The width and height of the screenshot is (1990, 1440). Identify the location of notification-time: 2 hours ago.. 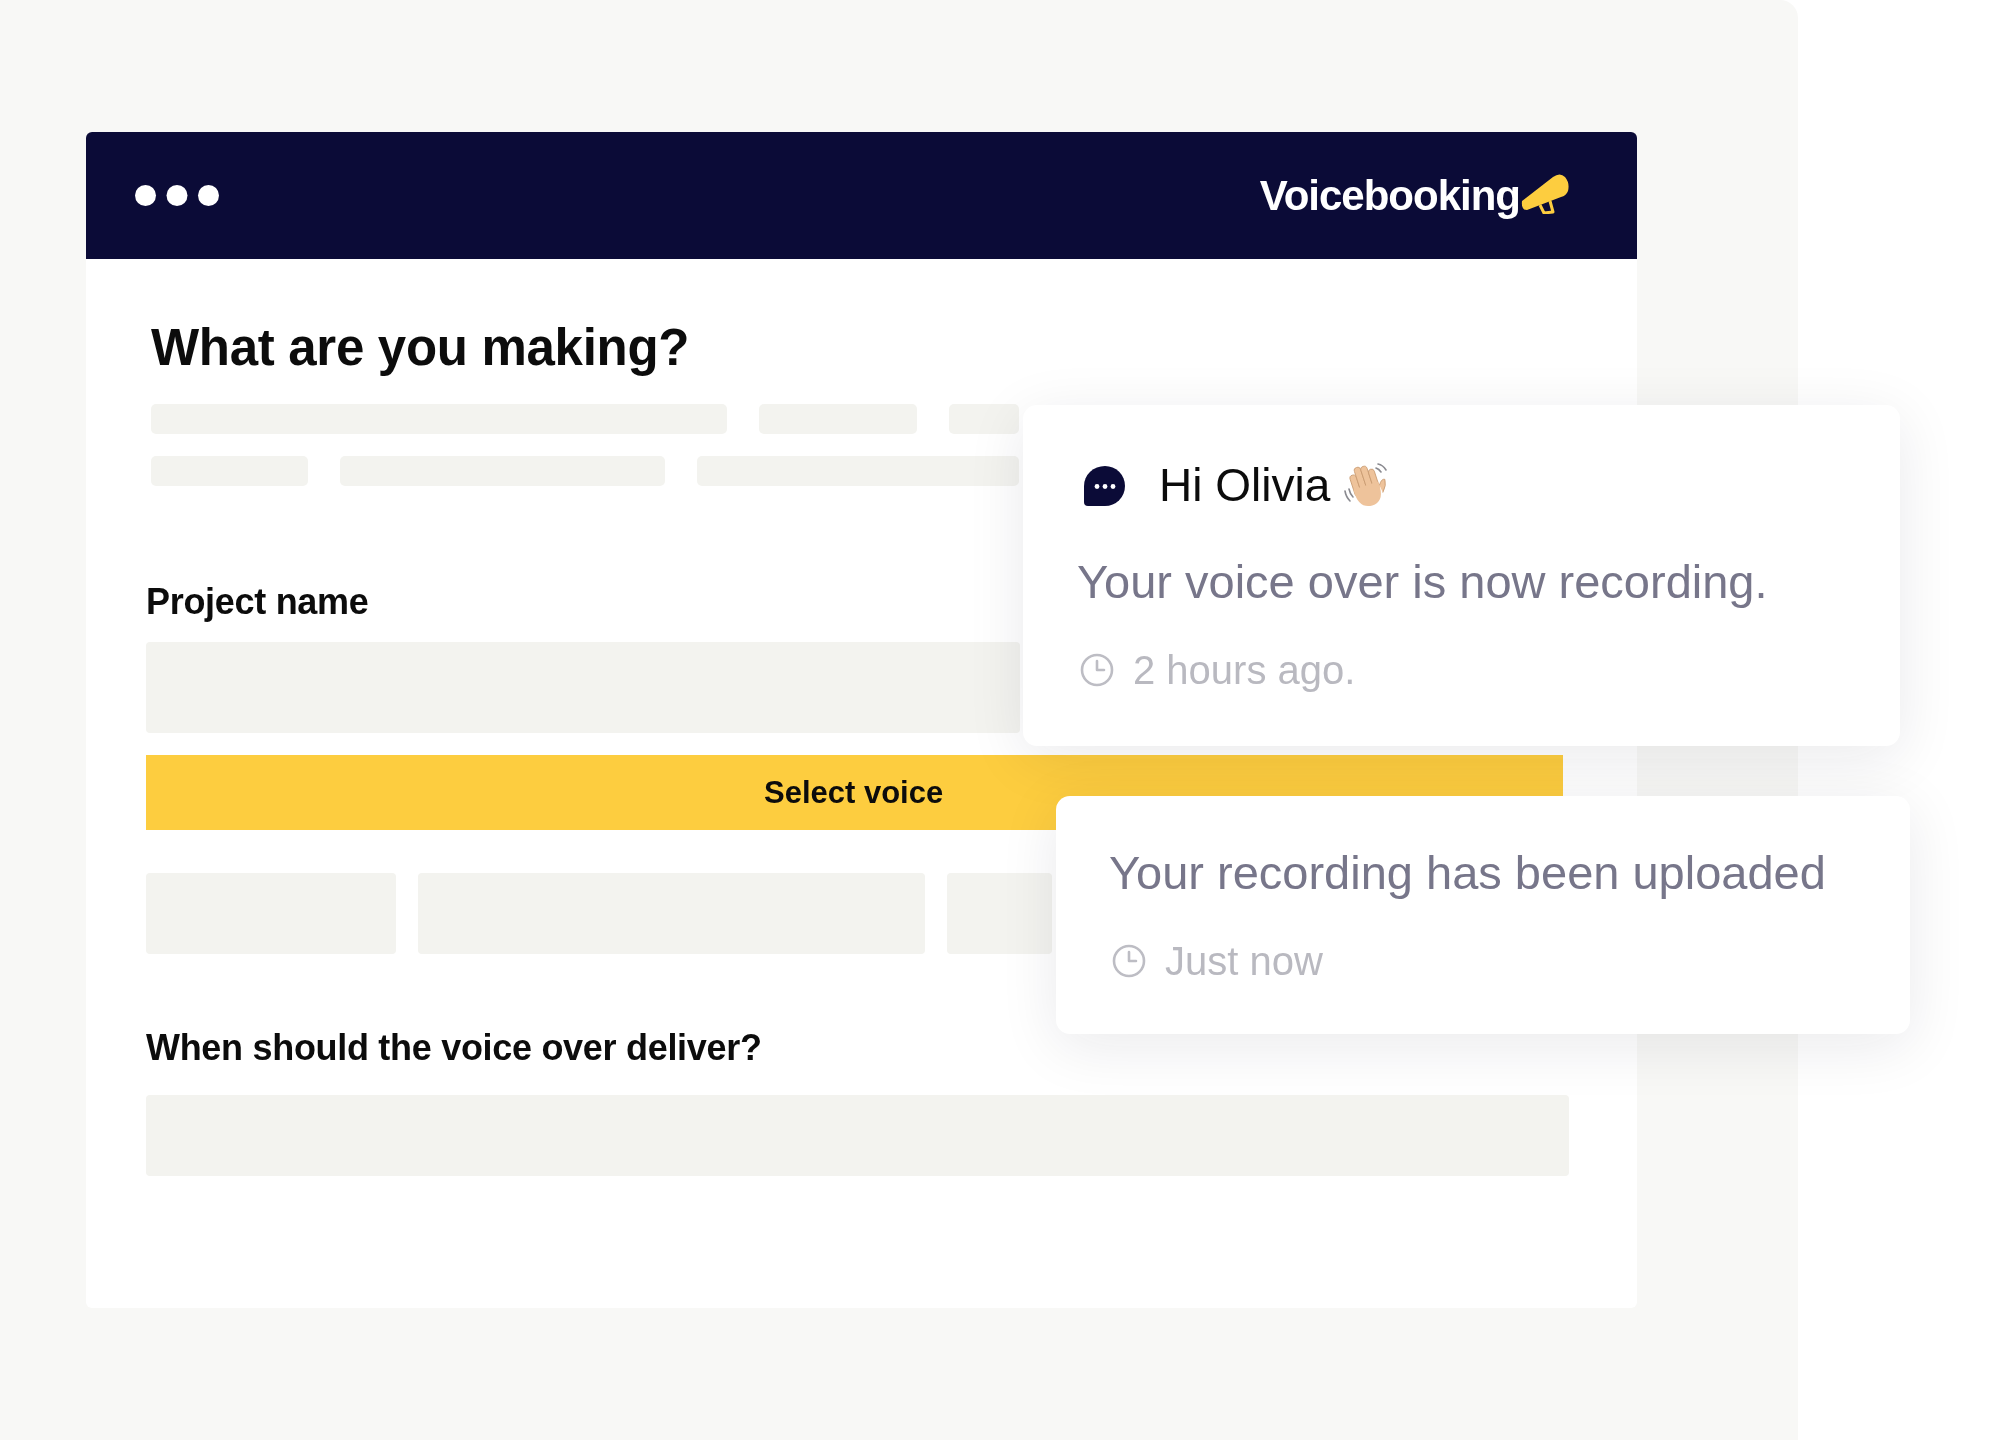
(1244, 670).